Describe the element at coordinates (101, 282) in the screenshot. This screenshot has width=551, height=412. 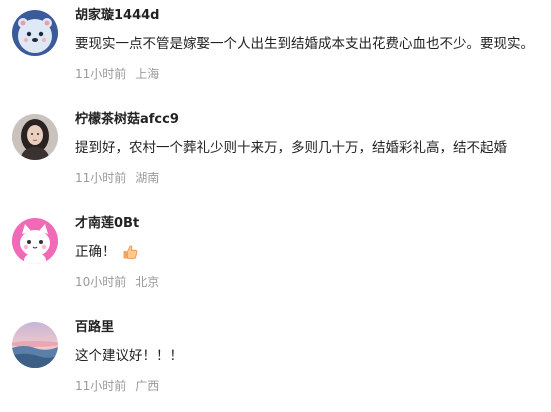
I see `timestamp: 10小时前` at that location.